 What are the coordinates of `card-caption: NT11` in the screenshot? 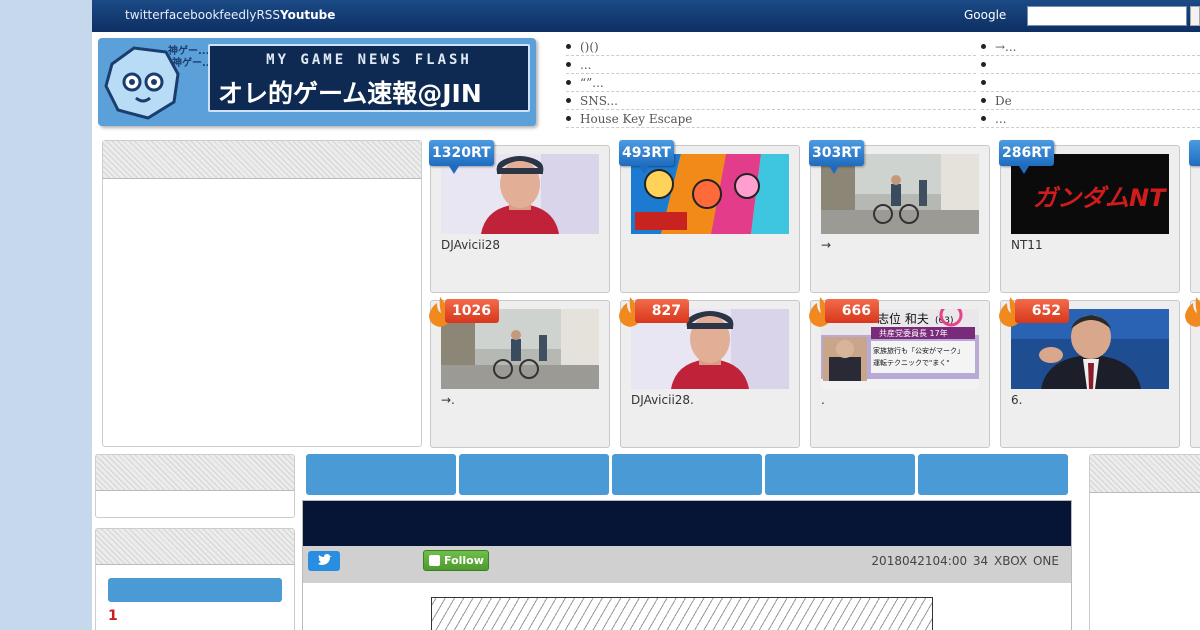 It's located at (1027, 245).